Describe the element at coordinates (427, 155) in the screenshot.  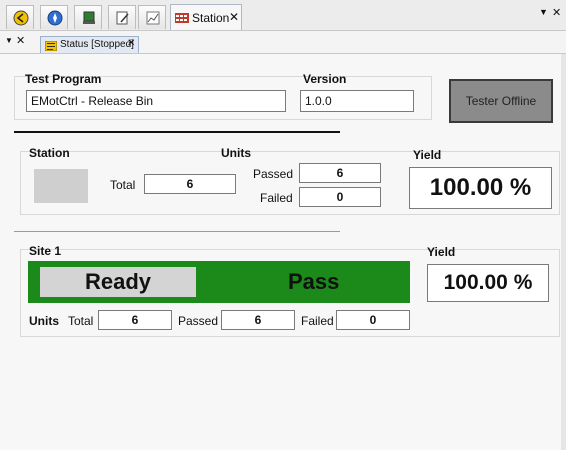
I see `station-yield-label: Yield` at that location.